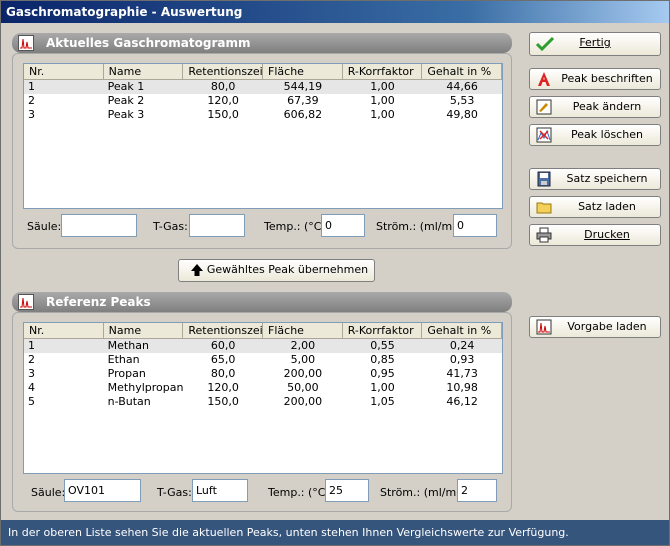 The height and width of the screenshot is (546, 670). What do you see at coordinates (98, 302) in the screenshot?
I see `reference-section-title: Referenz Peaks` at bounding box center [98, 302].